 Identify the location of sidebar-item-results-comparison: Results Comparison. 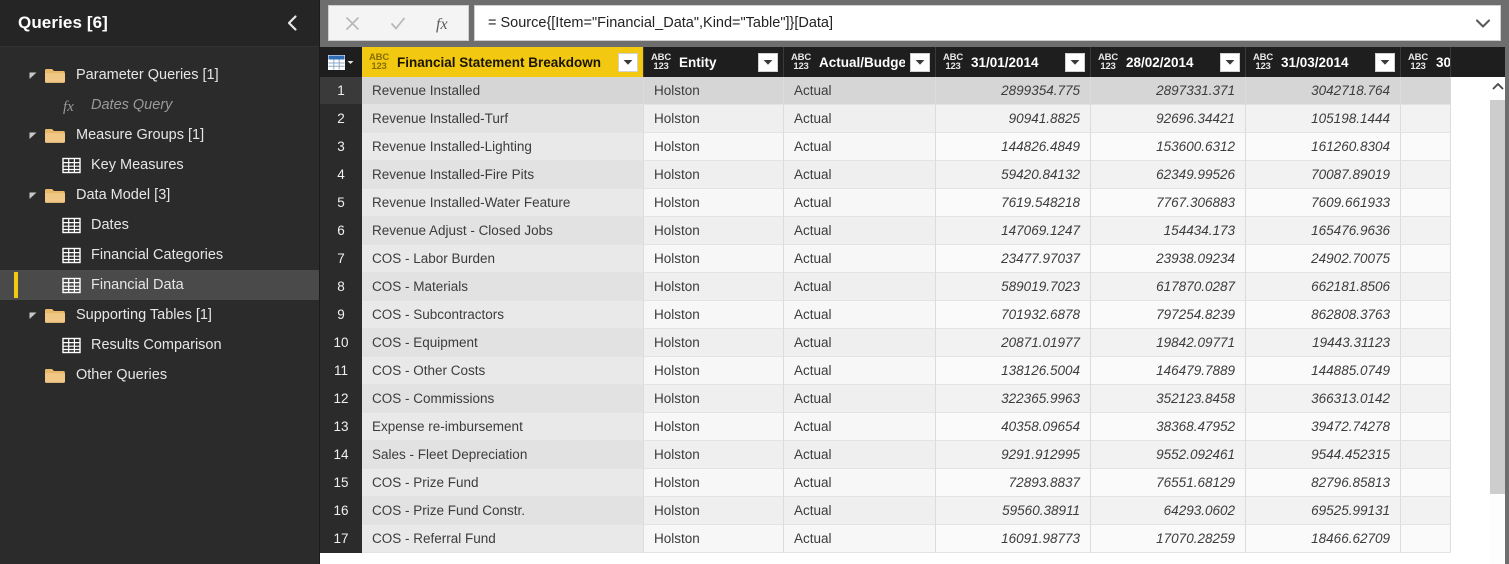
(159, 345).